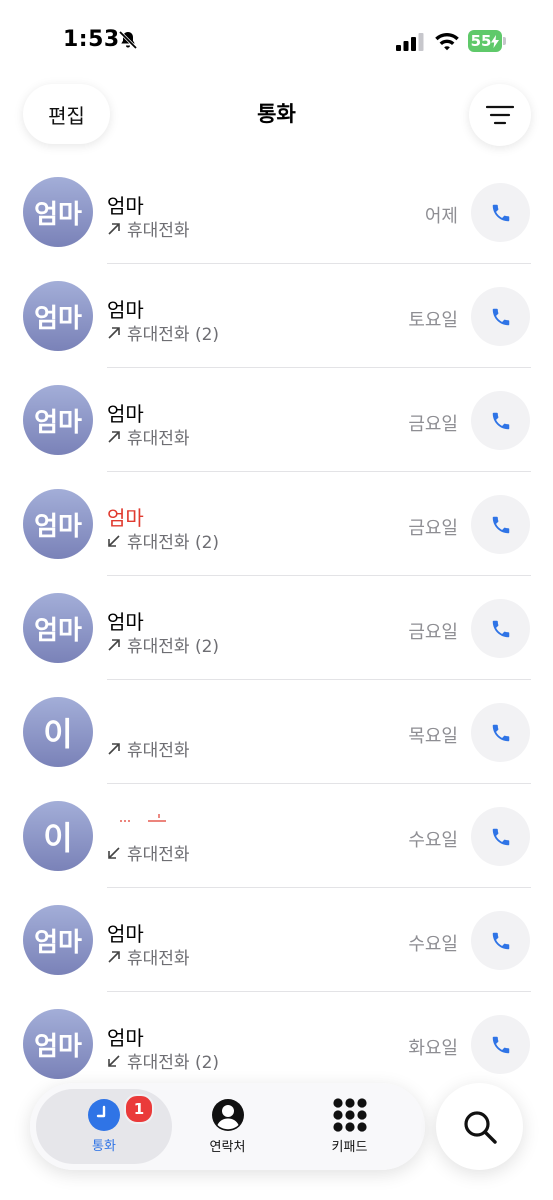  I want to click on search-button, so click(479, 1126).